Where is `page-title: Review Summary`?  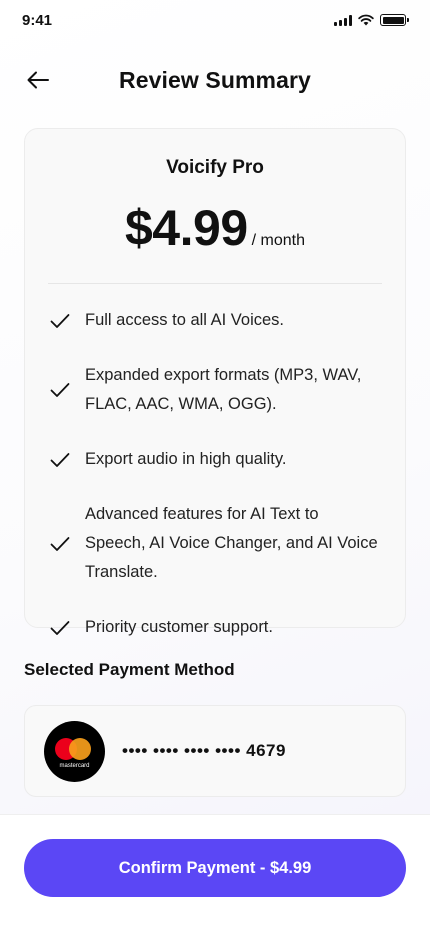 page-title: Review Summary is located at coordinates (215, 80).